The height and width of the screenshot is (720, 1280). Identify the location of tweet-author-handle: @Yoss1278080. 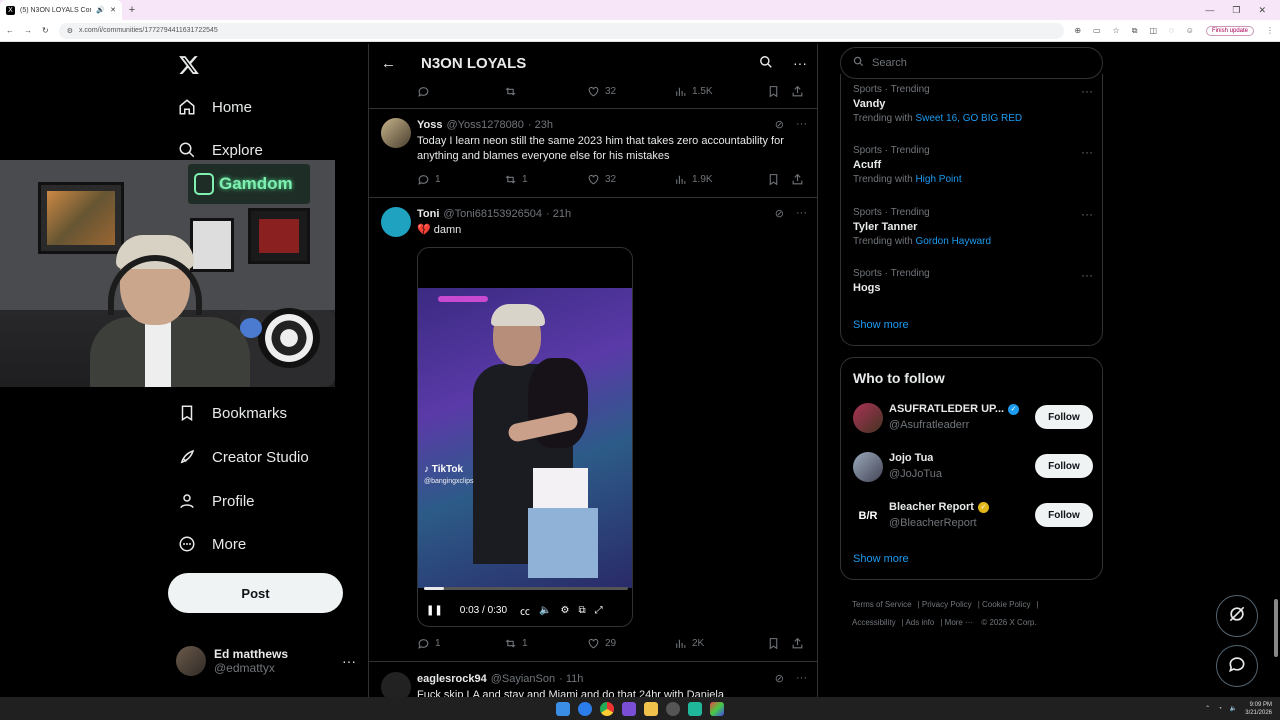
(484, 125).